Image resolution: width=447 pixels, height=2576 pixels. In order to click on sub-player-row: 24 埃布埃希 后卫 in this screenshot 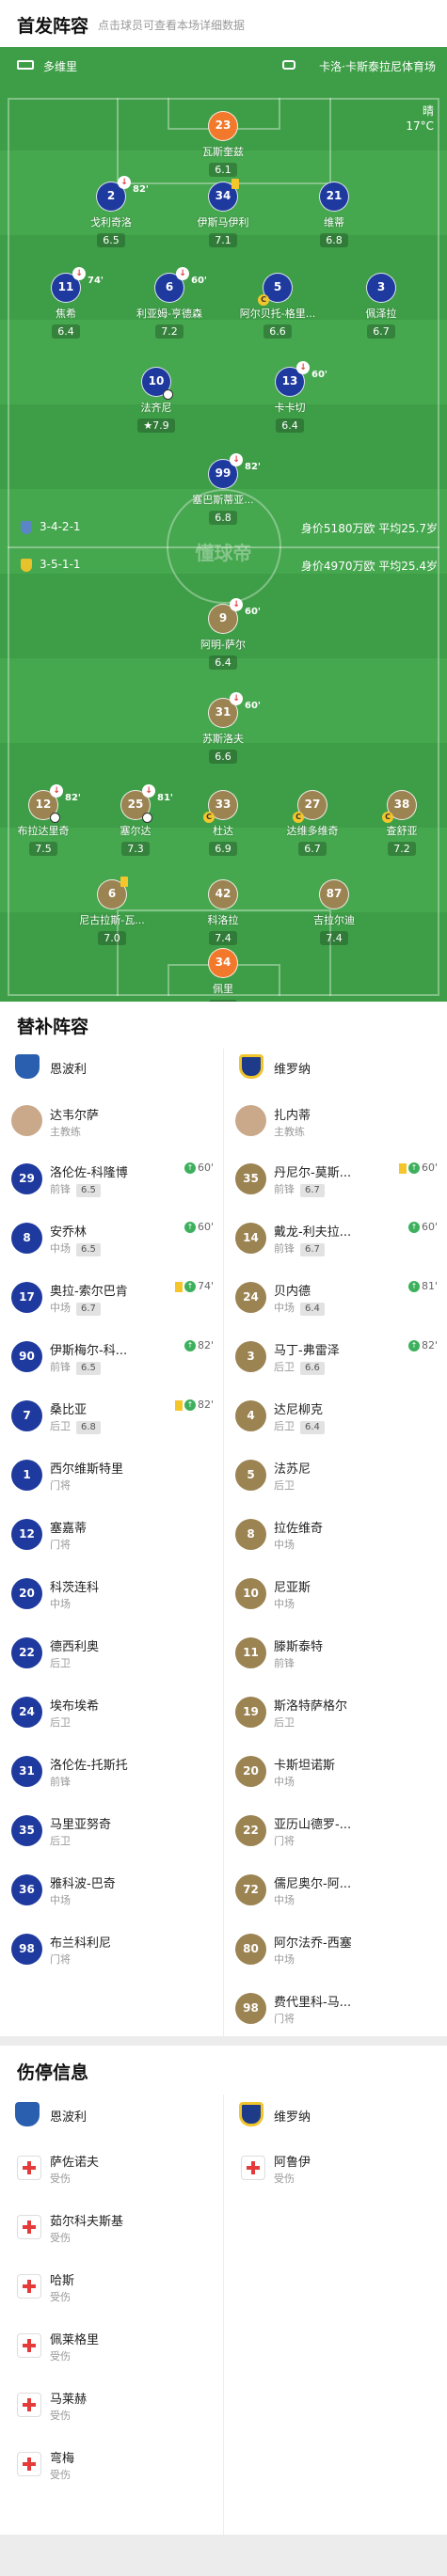, I will do `click(111, 1713)`.